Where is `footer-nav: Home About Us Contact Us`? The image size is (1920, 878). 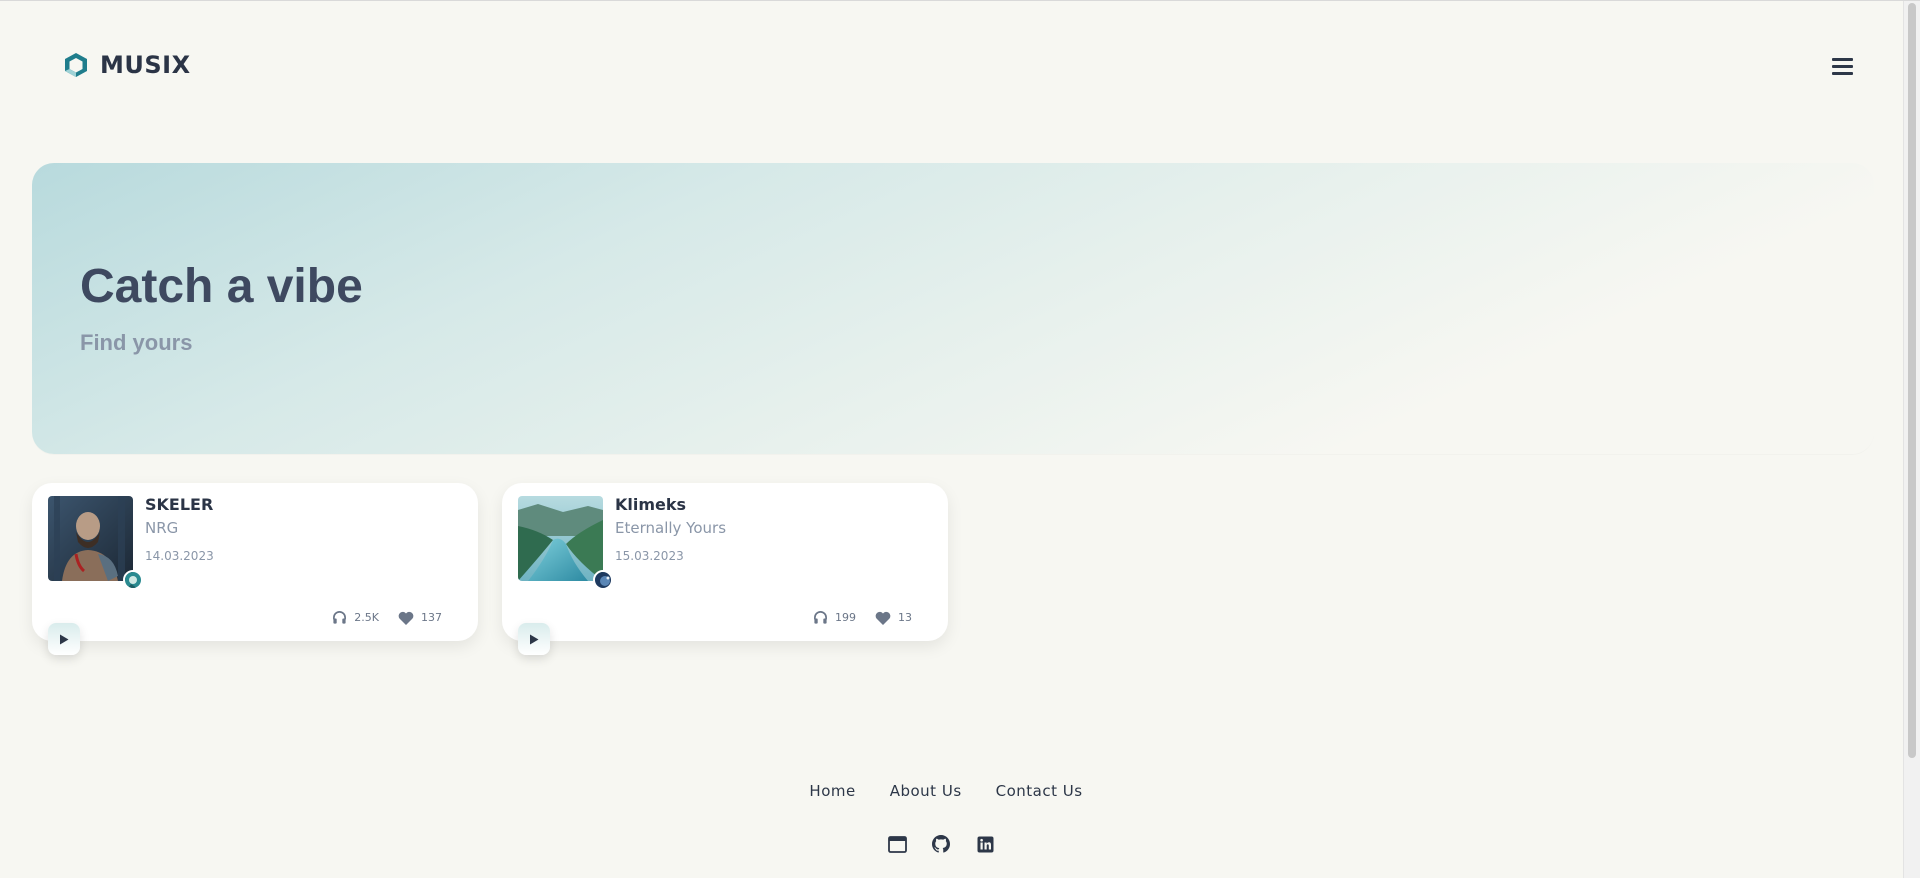 footer-nav: Home About Us Contact Us is located at coordinates (960, 791).